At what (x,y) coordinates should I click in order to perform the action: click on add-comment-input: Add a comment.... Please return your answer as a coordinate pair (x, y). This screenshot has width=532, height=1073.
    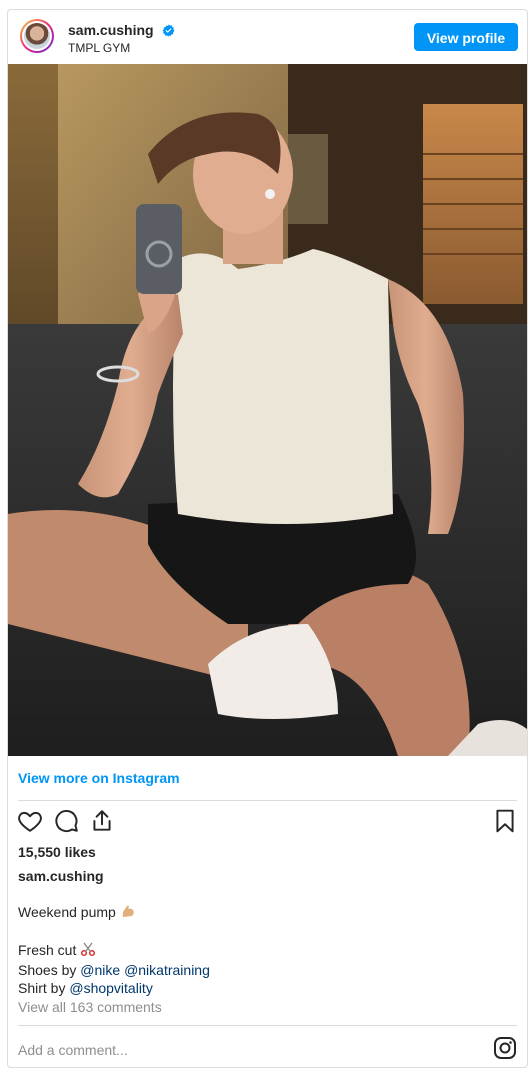
    Looking at the image, I should click on (73, 1050).